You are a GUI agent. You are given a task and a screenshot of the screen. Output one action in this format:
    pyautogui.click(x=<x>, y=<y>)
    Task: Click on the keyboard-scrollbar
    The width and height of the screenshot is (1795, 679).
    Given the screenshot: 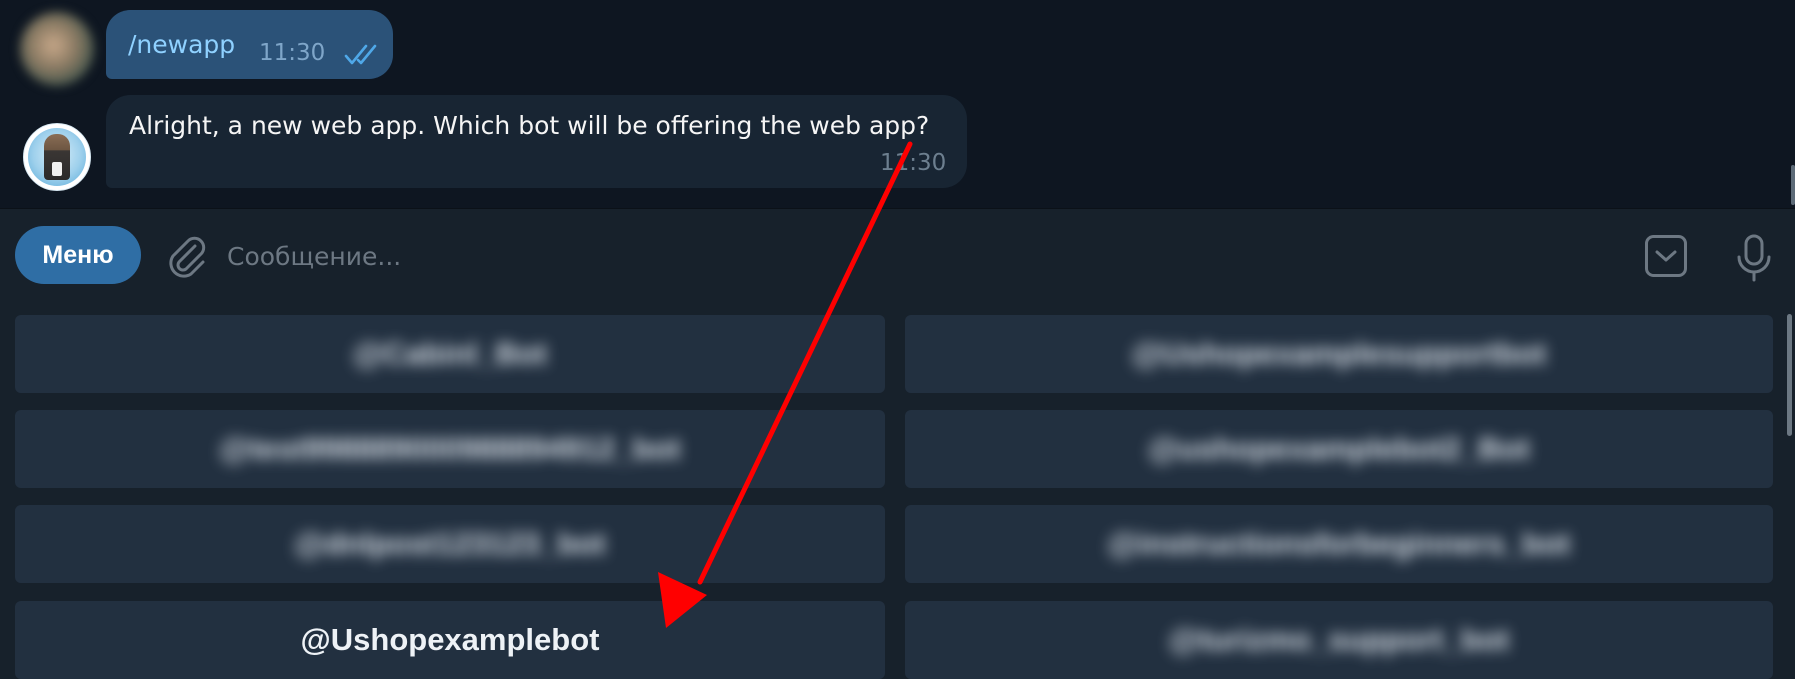 What is the action you would take?
    pyautogui.click(x=1789, y=375)
    